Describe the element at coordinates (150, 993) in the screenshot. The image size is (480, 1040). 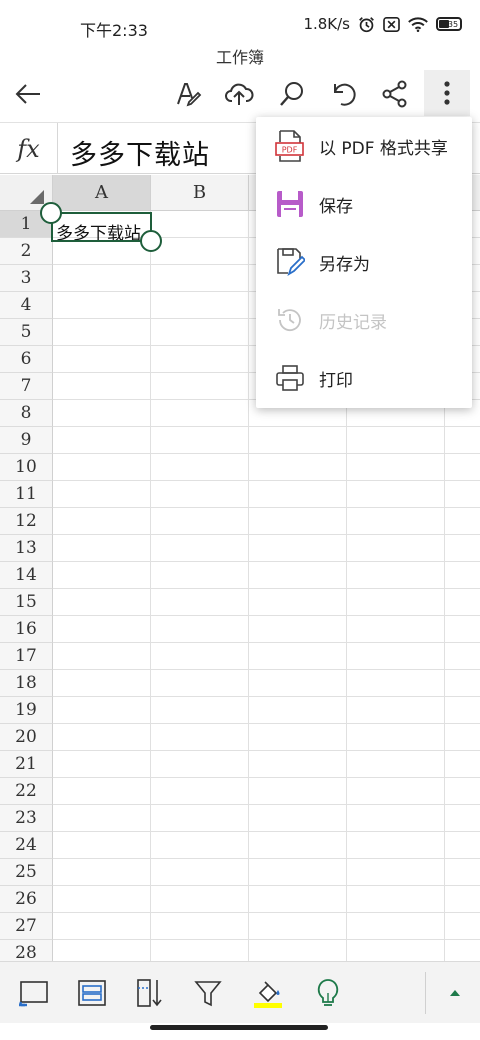
I see `sort-icon` at that location.